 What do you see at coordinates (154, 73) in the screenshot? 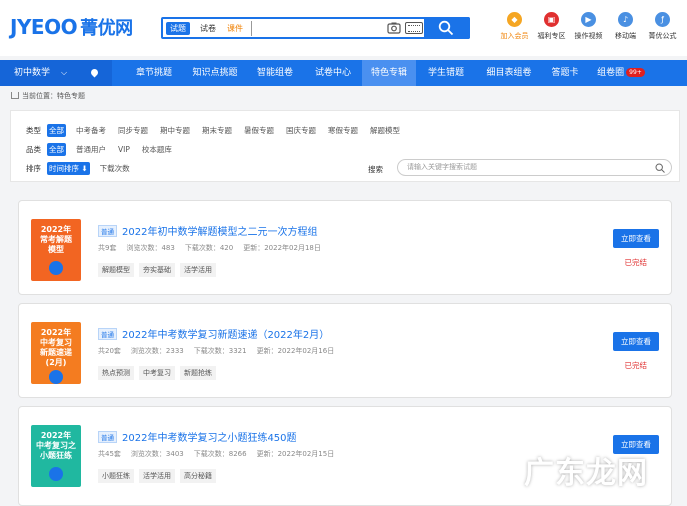
I see `nav-item-chapter: 章节挑题` at bounding box center [154, 73].